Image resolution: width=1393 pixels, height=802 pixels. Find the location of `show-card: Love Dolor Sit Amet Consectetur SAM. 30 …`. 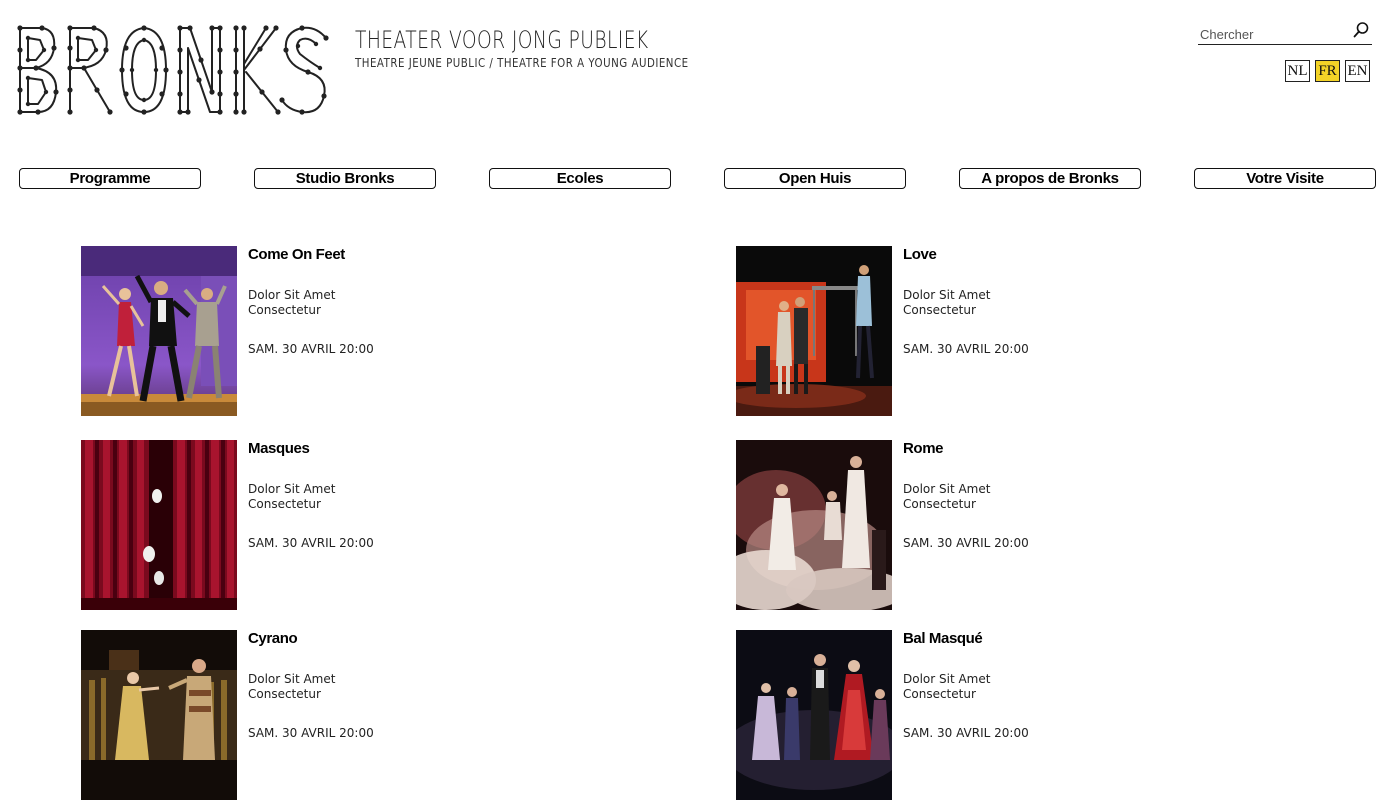

show-card: Love Dolor Sit Amet Consectetur SAM. 30 … is located at coordinates (936, 332).